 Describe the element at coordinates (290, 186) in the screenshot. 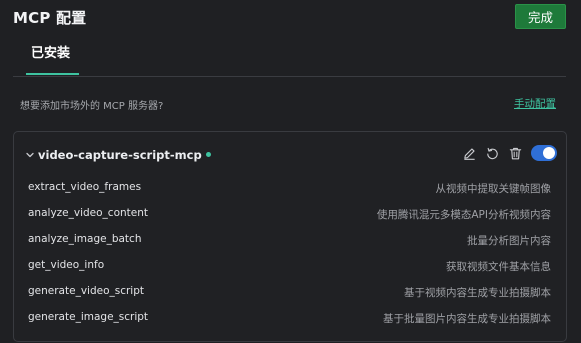

I see `tool-row: extract_video_frames 从视频中提取关键帧图像` at that location.